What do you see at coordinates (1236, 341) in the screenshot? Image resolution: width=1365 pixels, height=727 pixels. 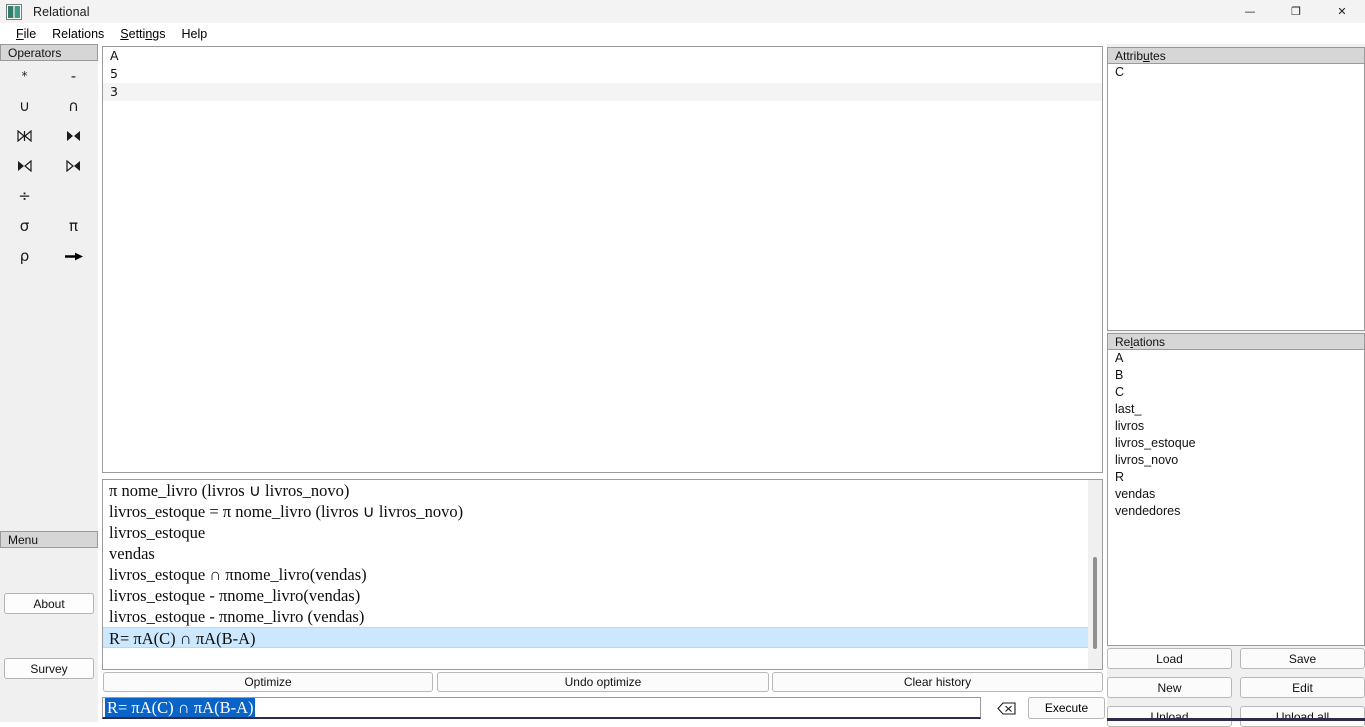 I see `relations-header: Relations` at bounding box center [1236, 341].